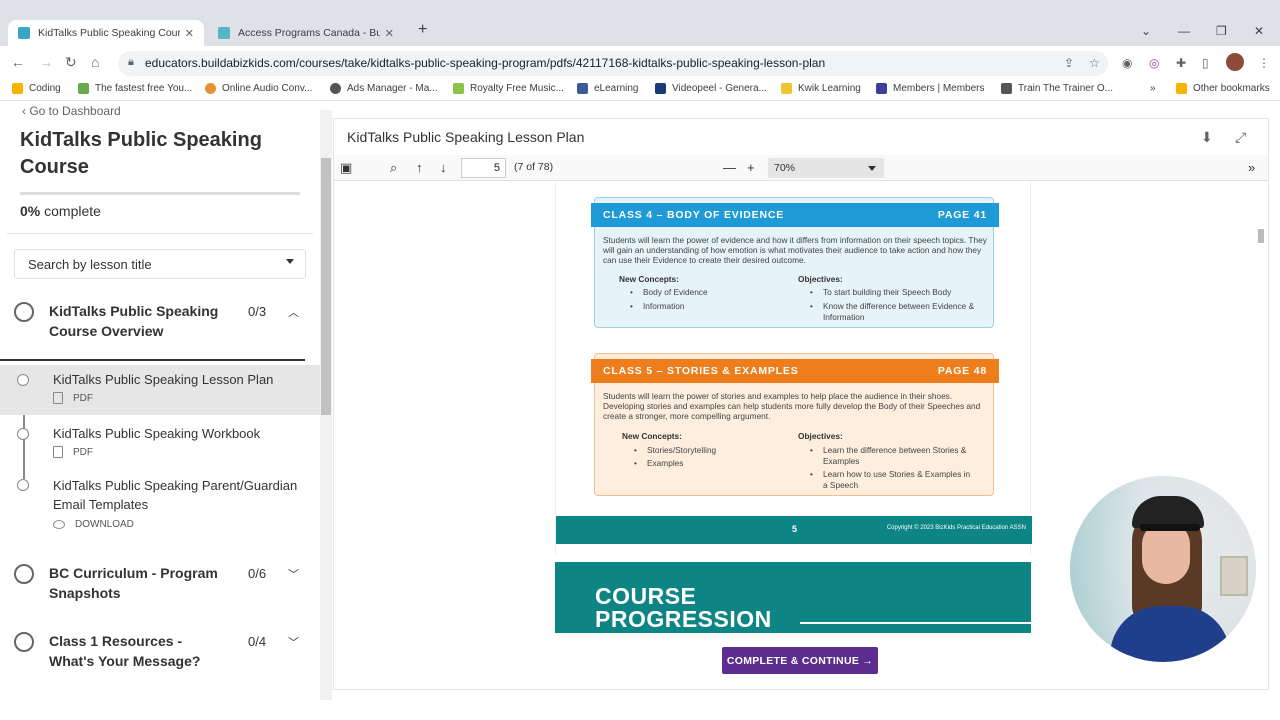  Describe the element at coordinates (109, 33) in the screenshot. I see `tab-title: KidTalks Public Speaking Course` at that location.